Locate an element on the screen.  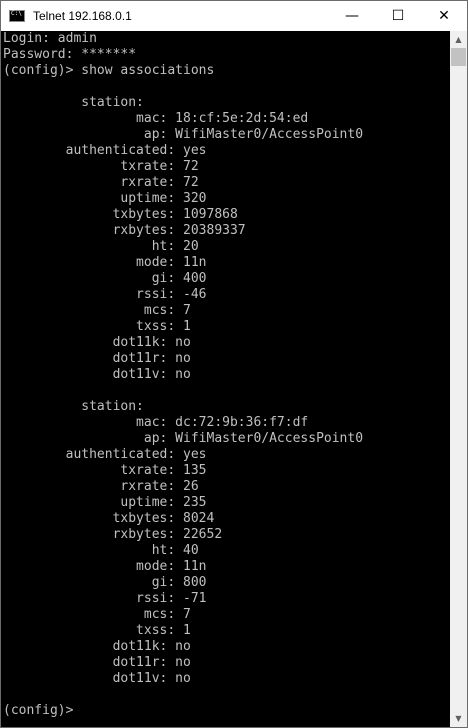
title-bar: Telnet 192.168.0.1 — ☐ ✕ is located at coordinates (234, 16).